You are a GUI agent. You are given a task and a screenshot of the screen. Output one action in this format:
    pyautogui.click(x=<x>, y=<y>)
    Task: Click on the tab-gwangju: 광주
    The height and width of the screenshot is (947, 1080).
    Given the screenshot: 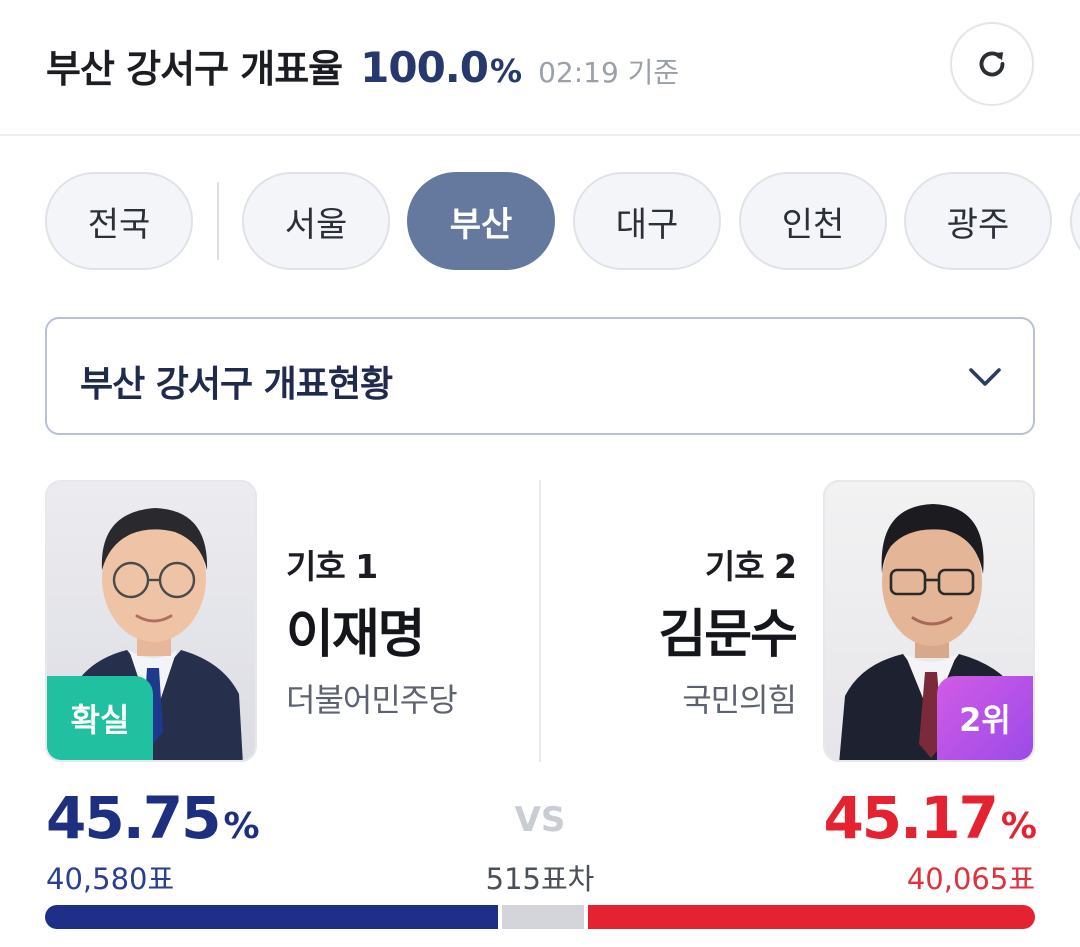 What is the action you would take?
    pyautogui.click(x=978, y=221)
    